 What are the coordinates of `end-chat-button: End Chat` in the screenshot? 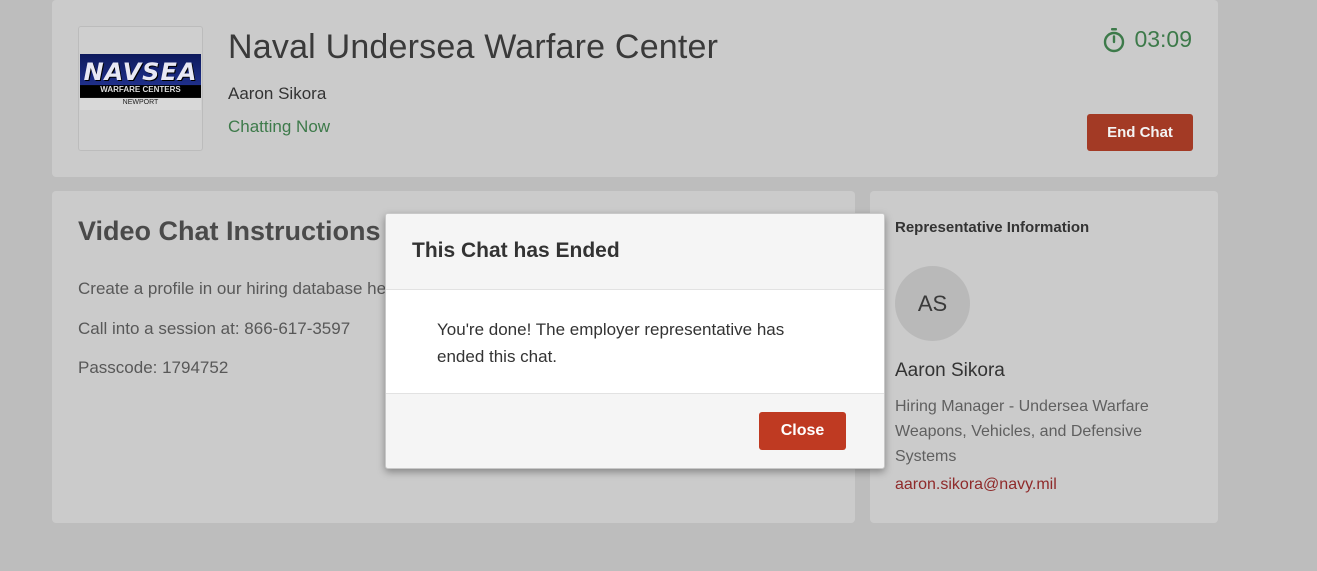 It's located at (1140, 132).